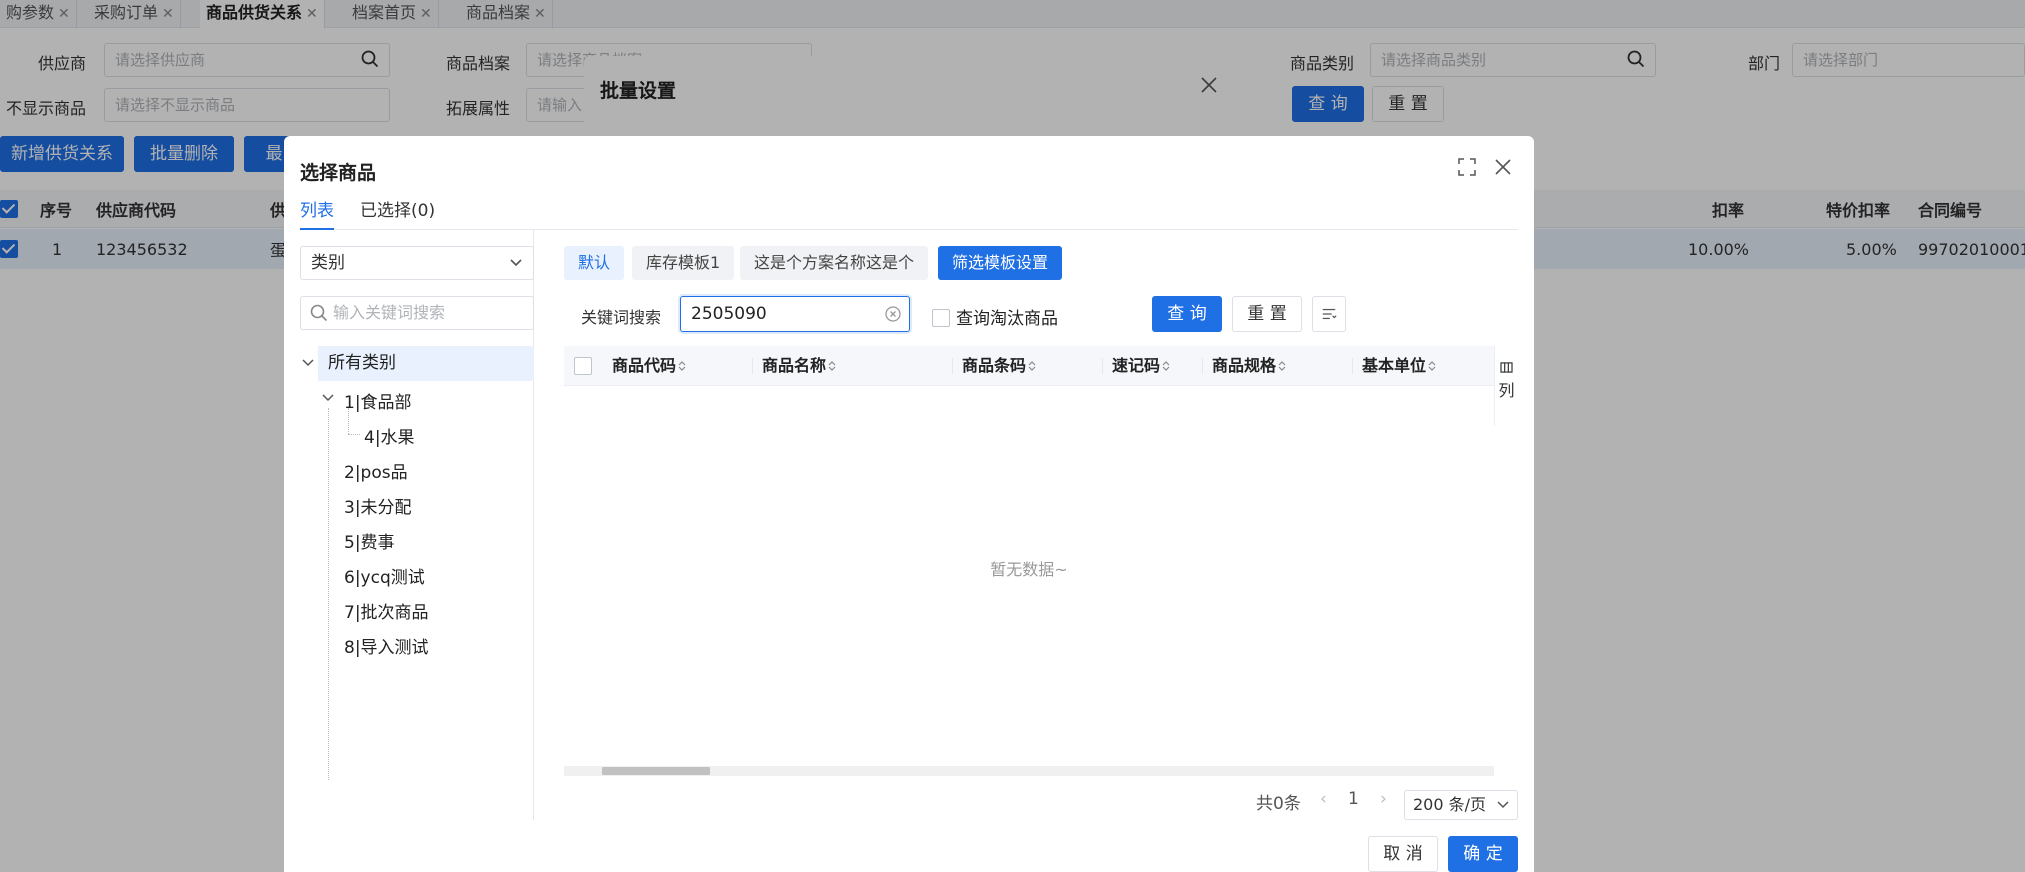 The height and width of the screenshot is (872, 2025). What do you see at coordinates (1450, 804) in the screenshot?
I see `page-size-value: 200 条/页` at bounding box center [1450, 804].